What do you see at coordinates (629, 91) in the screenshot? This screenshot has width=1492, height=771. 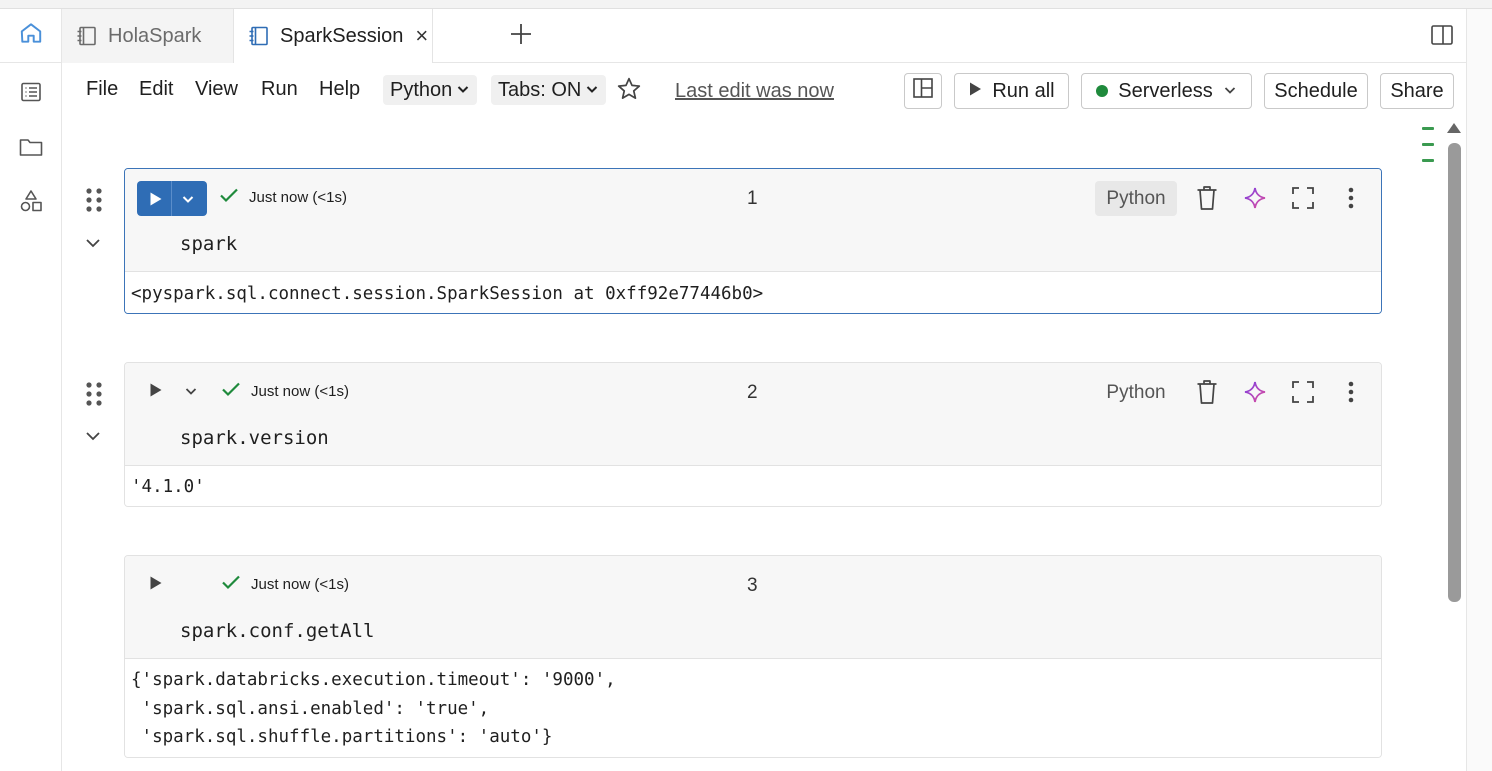 I see `favorite-star-icon` at bounding box center [629, 91].